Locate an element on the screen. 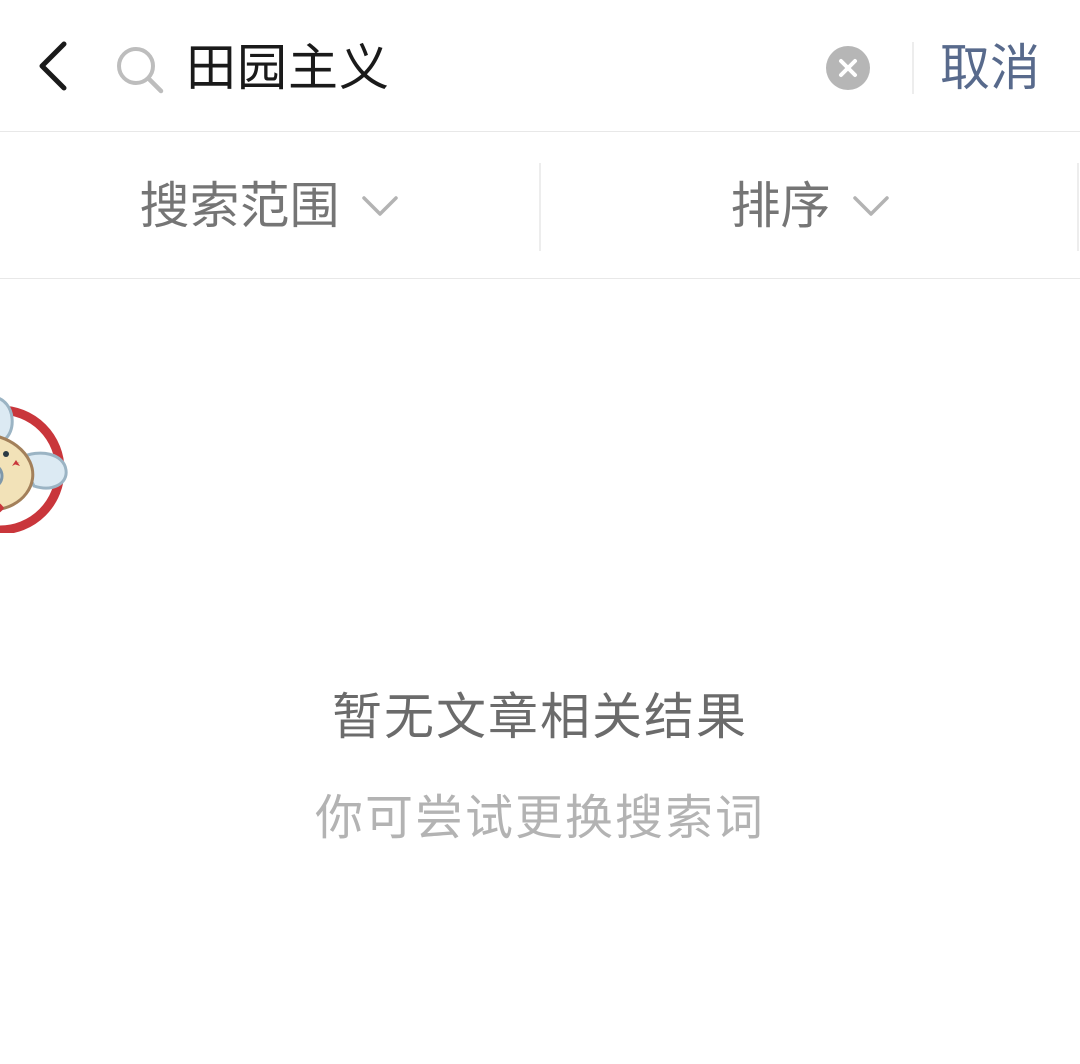 Image resolution: width=1080 pixels, height=1064 pixels. empty-state-subtitle: 你可尝试更换搜索词 is located at coordinates (539, 818).